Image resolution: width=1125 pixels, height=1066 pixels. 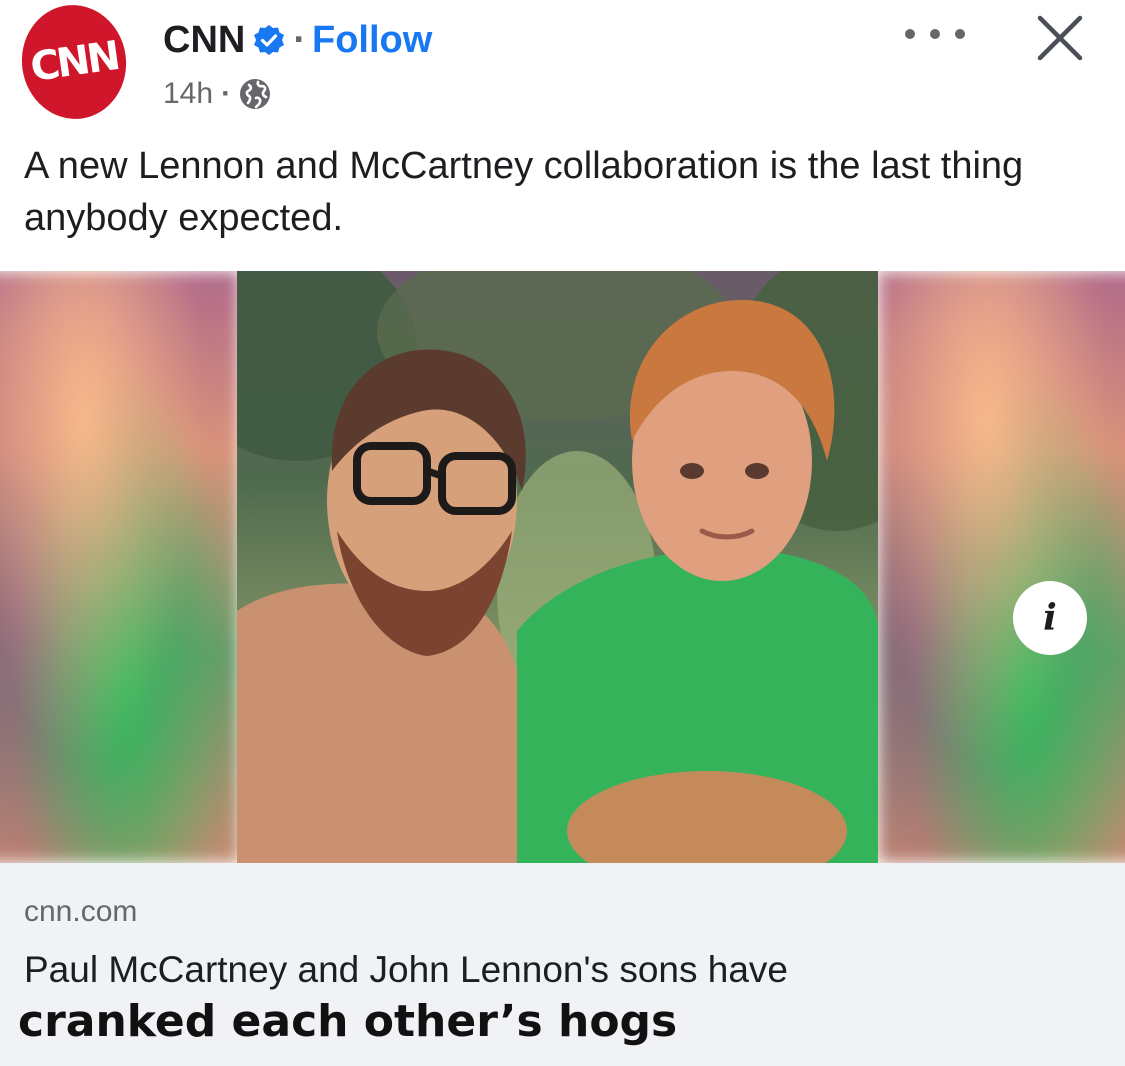 I want to click on author-name: CNN, so click(x=204, y=40).